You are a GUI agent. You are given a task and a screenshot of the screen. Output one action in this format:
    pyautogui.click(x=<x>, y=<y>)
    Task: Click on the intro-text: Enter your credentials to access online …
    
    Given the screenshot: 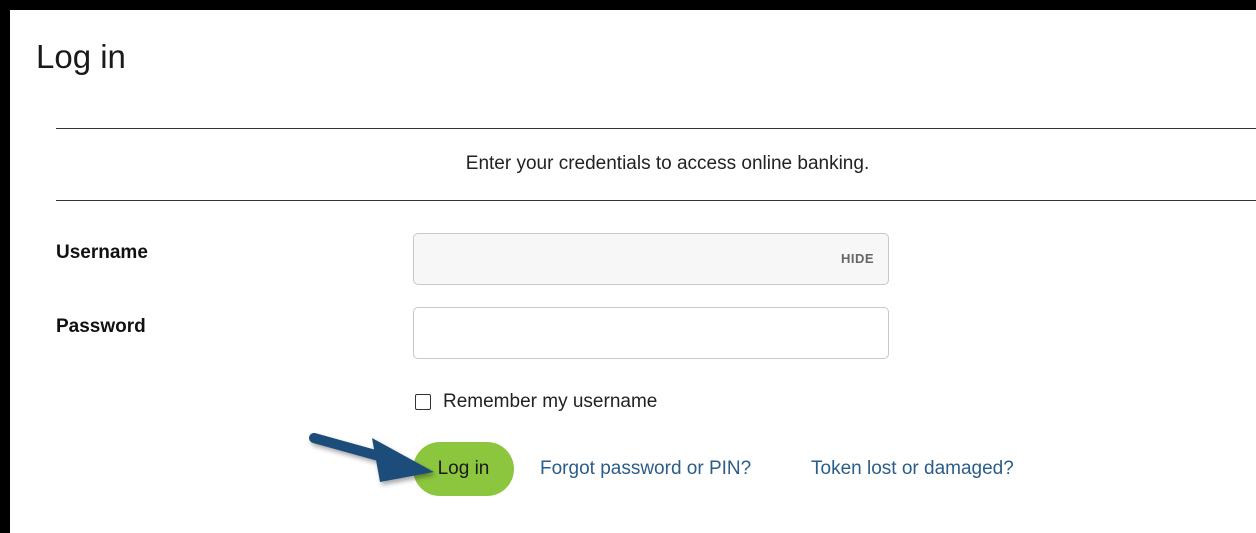 What is the action you would take?
    pyautogui.click(x=667, y=163)
    